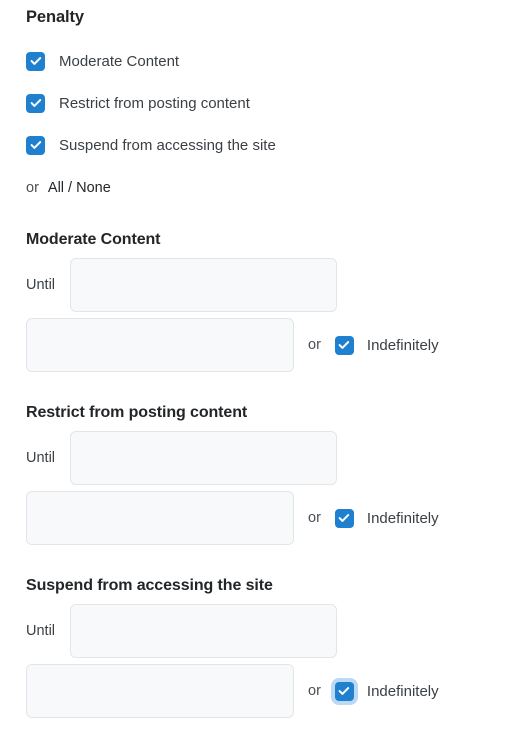 This screenshot has height=750, width=514. I want to click on penalty-option-label: Moderate Content, so click(119, 61).